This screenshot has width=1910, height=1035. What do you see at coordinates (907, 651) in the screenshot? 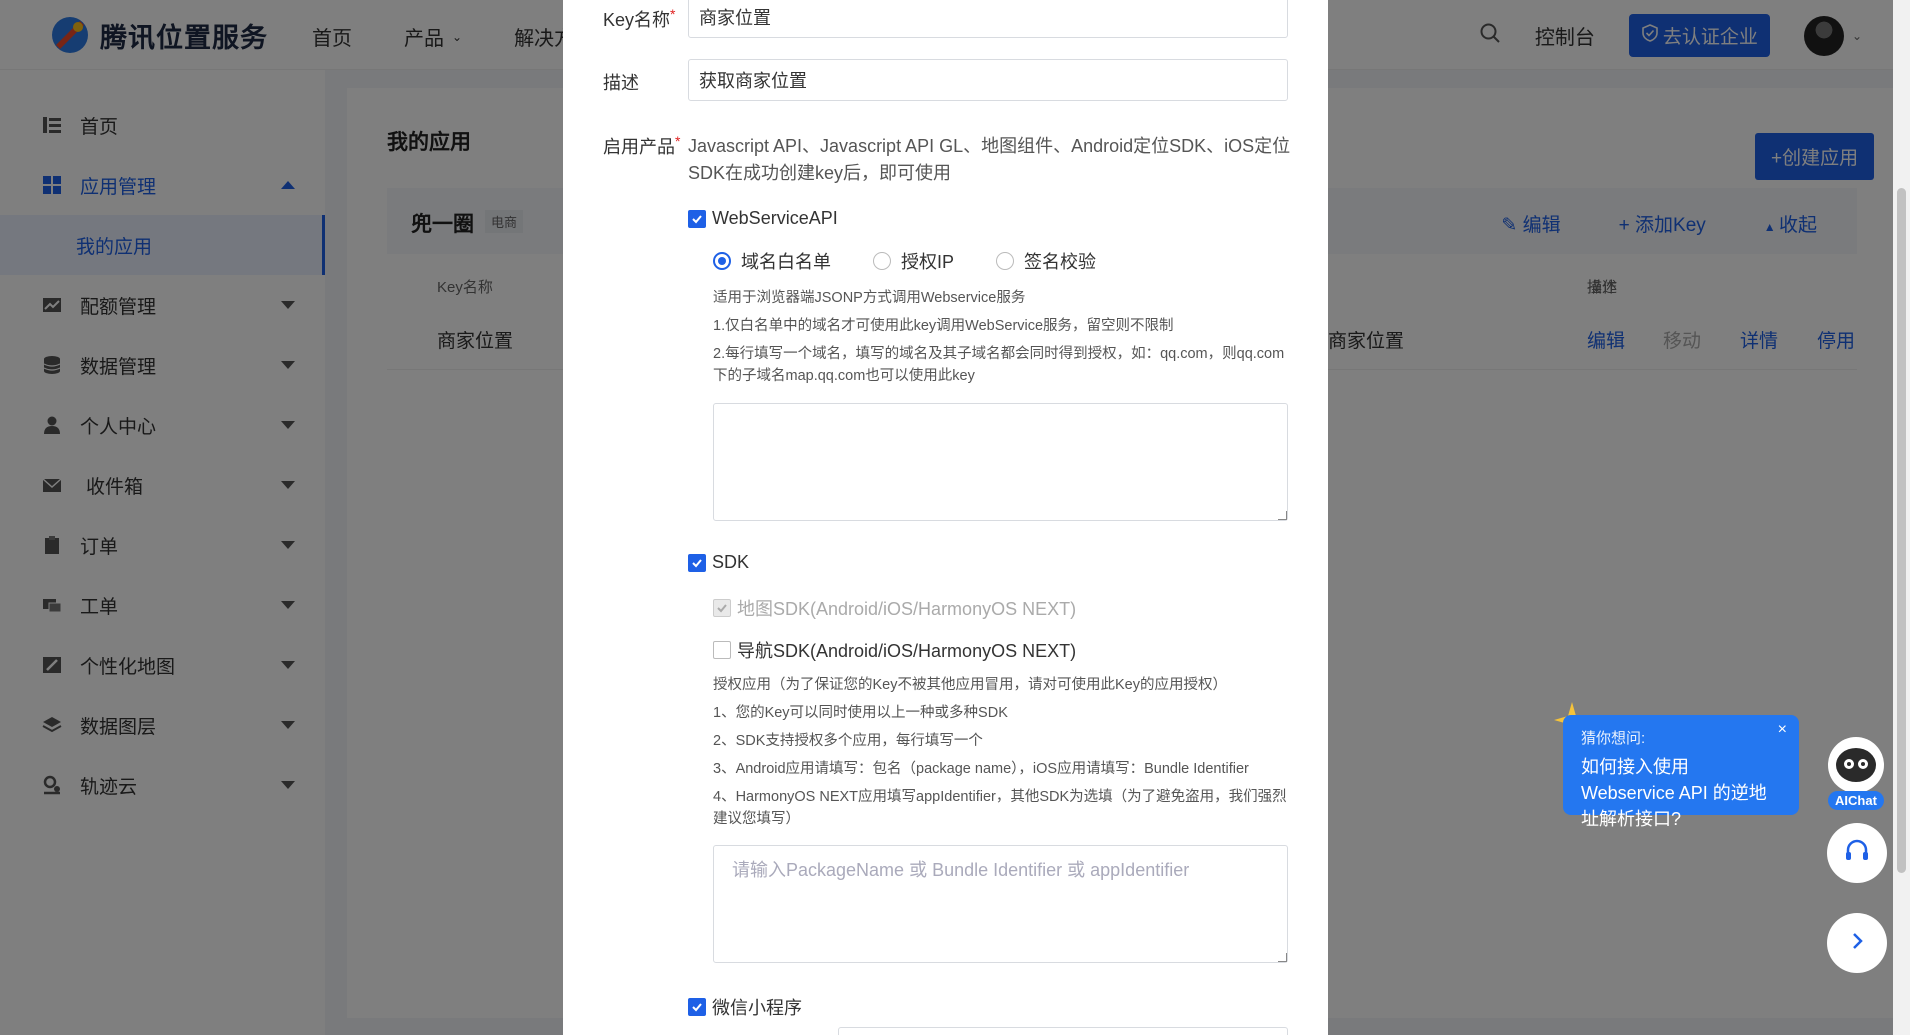
I see `nav-sdk-label: 导航SDK(Android/iOS/HarmonyOS NEXT)` at bounding box center [907, 651].